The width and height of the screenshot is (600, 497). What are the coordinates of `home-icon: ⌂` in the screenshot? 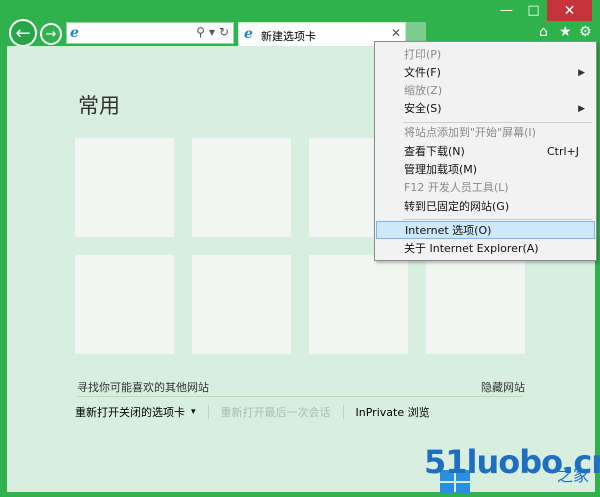 It's located at (543, 32).